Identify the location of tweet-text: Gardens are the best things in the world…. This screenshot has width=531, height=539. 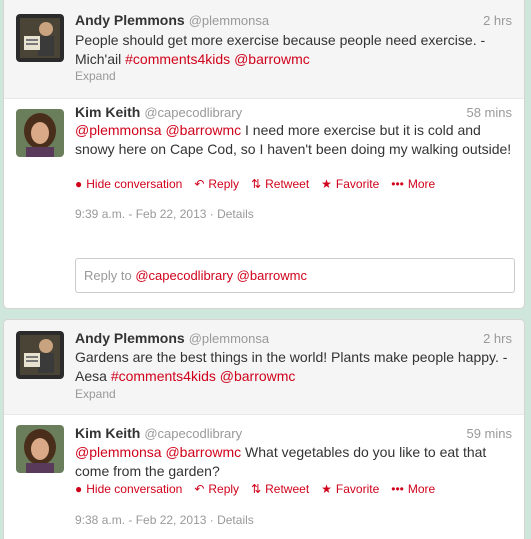
(291, 366).